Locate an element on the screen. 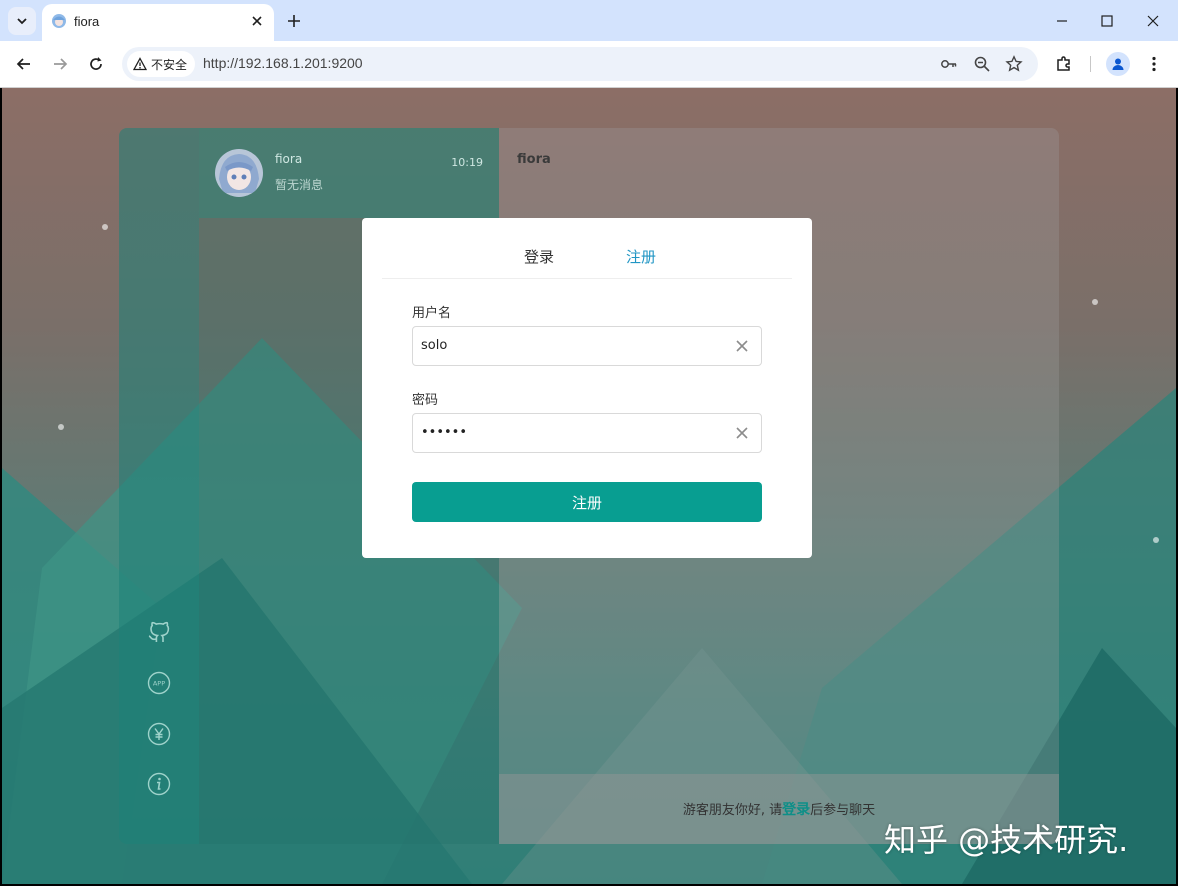 The height and width of the screenshot is (886, 1178). password-label: 密码 is located at coordinates (425, 400).